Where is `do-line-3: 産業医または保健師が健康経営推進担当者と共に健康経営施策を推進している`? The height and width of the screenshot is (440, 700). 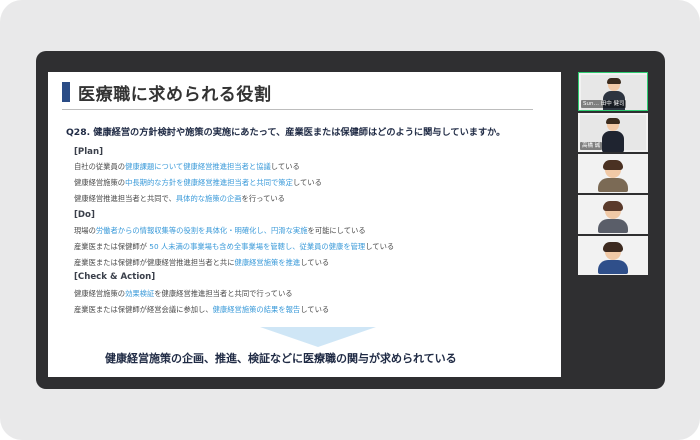 do-line-3: 産業医または保健師が健康経営推進担当者と共に健康経営施策を推進している is located at coordinates (202, 262).